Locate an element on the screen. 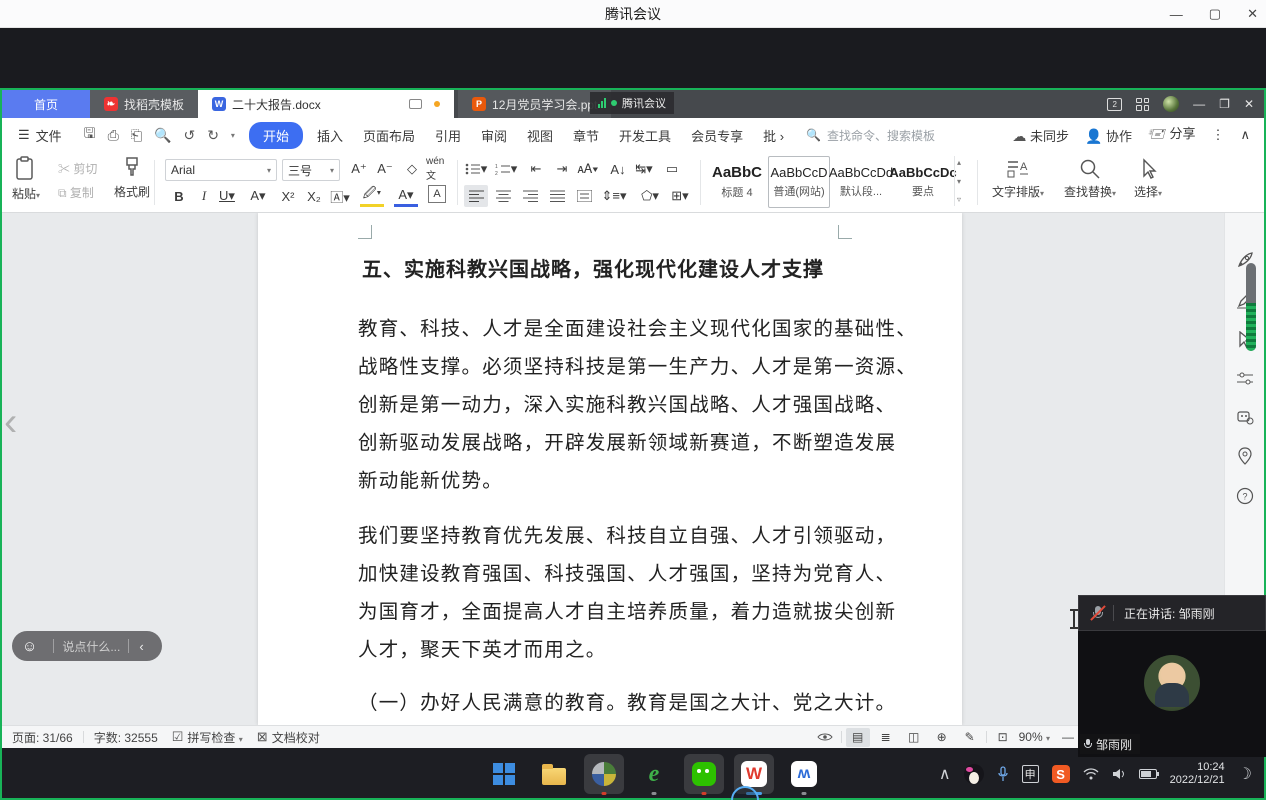 The image size is (1266, 800). menu-comment-overflow: 批 › is located at coordinates (773, 135).